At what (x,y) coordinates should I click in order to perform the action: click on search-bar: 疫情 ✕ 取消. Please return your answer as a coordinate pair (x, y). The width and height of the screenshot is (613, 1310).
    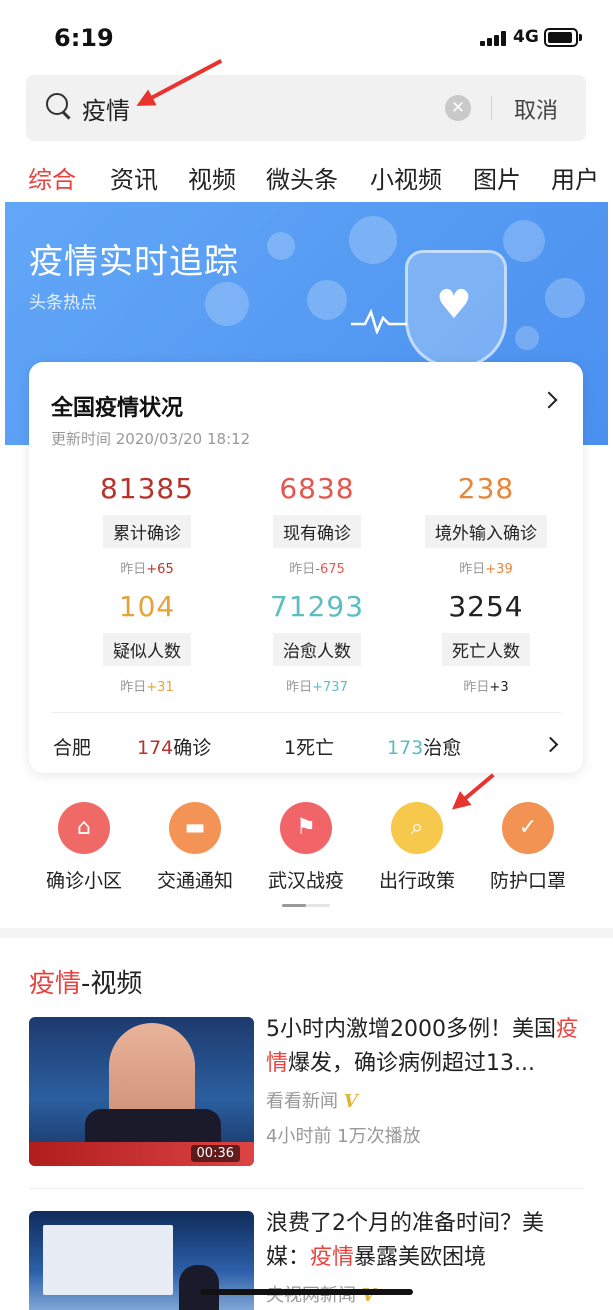
    Looking at the image, I should click on (306, 108).